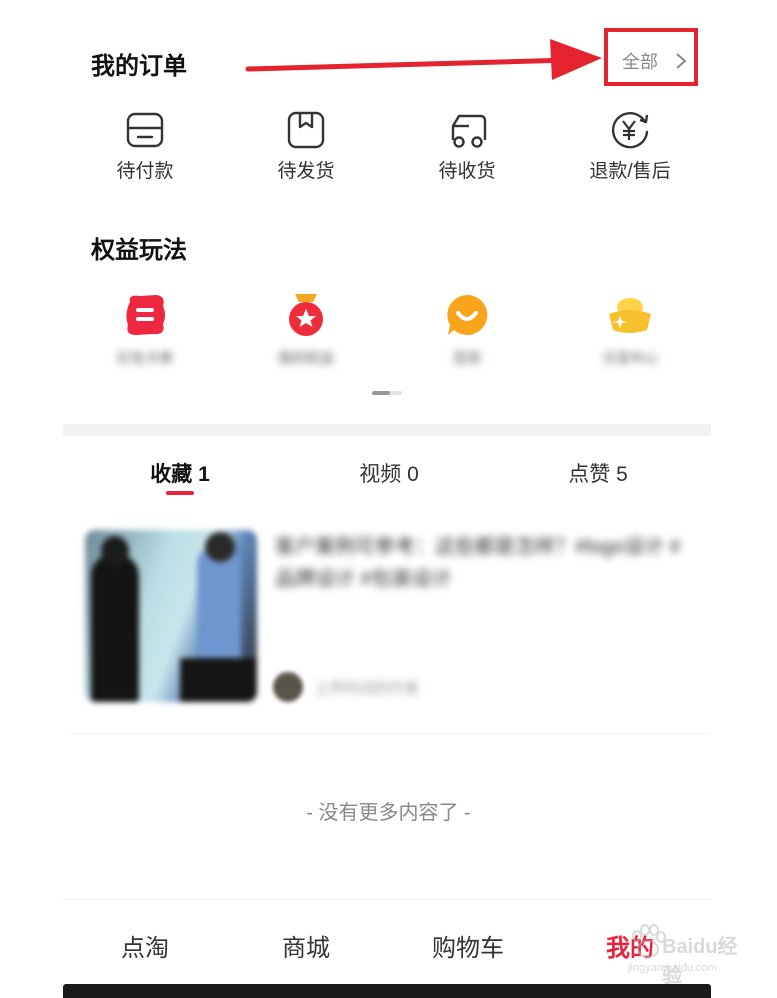  What do you see at coordinates (423, 59) in the screenshot?
I see `annotation-arrow-icon` at bounding box center [423, 59].